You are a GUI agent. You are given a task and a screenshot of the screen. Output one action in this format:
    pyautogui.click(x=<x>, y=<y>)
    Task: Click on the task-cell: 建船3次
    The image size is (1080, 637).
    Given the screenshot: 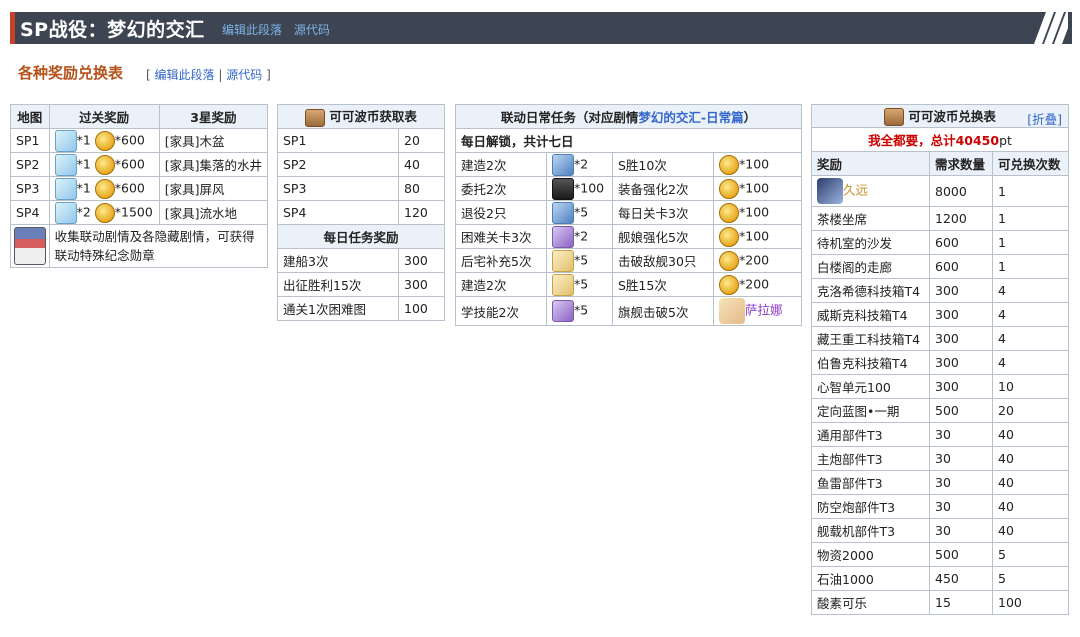 What is the action you would take?
    pyautogui.click(x=338, y=260)
    